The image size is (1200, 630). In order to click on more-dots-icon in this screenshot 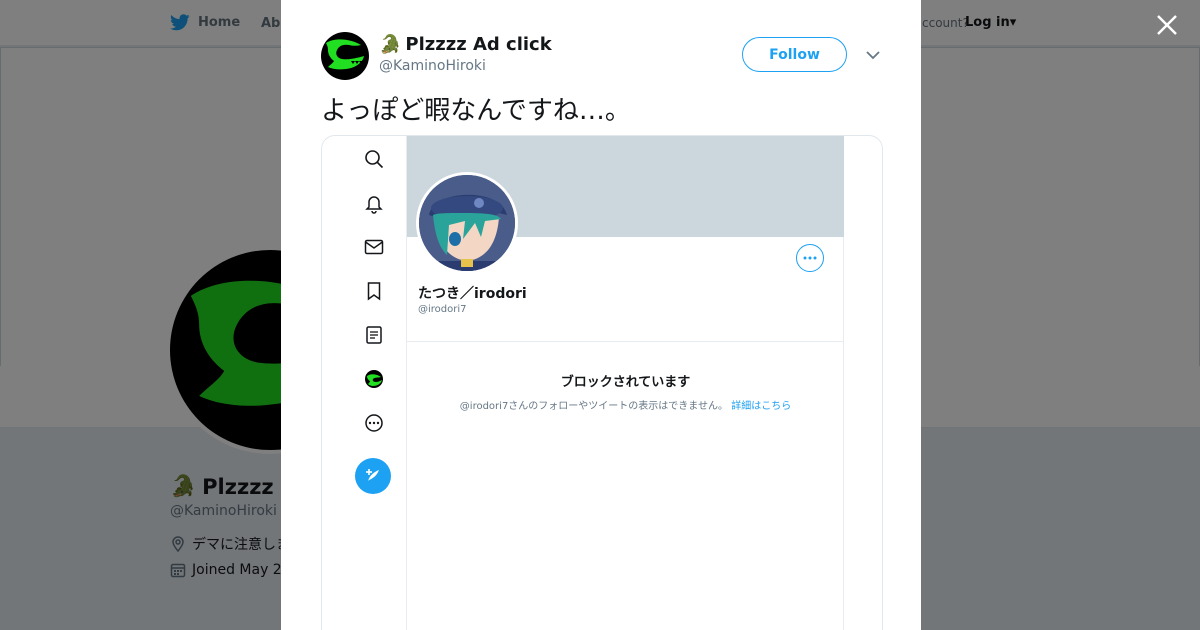, I will do `click(810, 258)`.